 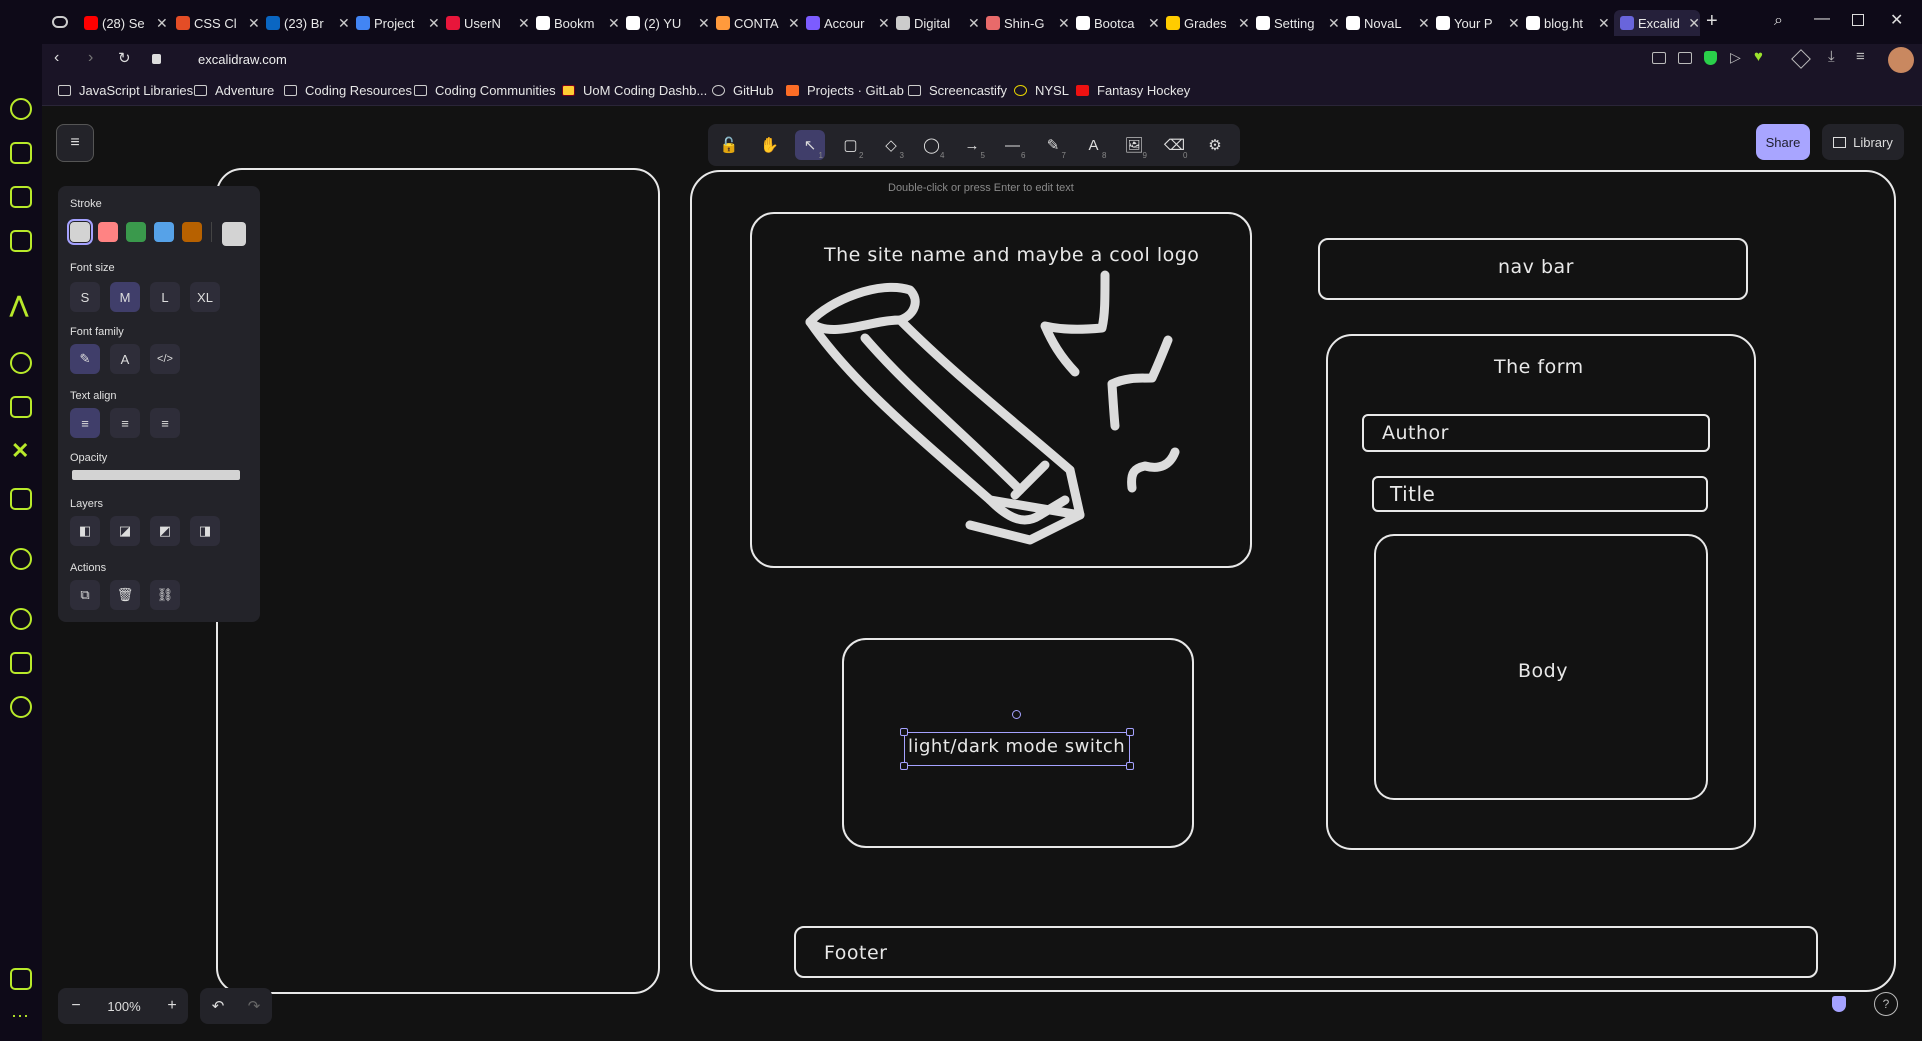 What do you see at coordinates (21, 363) in the screenshot?
I see `messenger-icon` at bounding box center [21, 363].